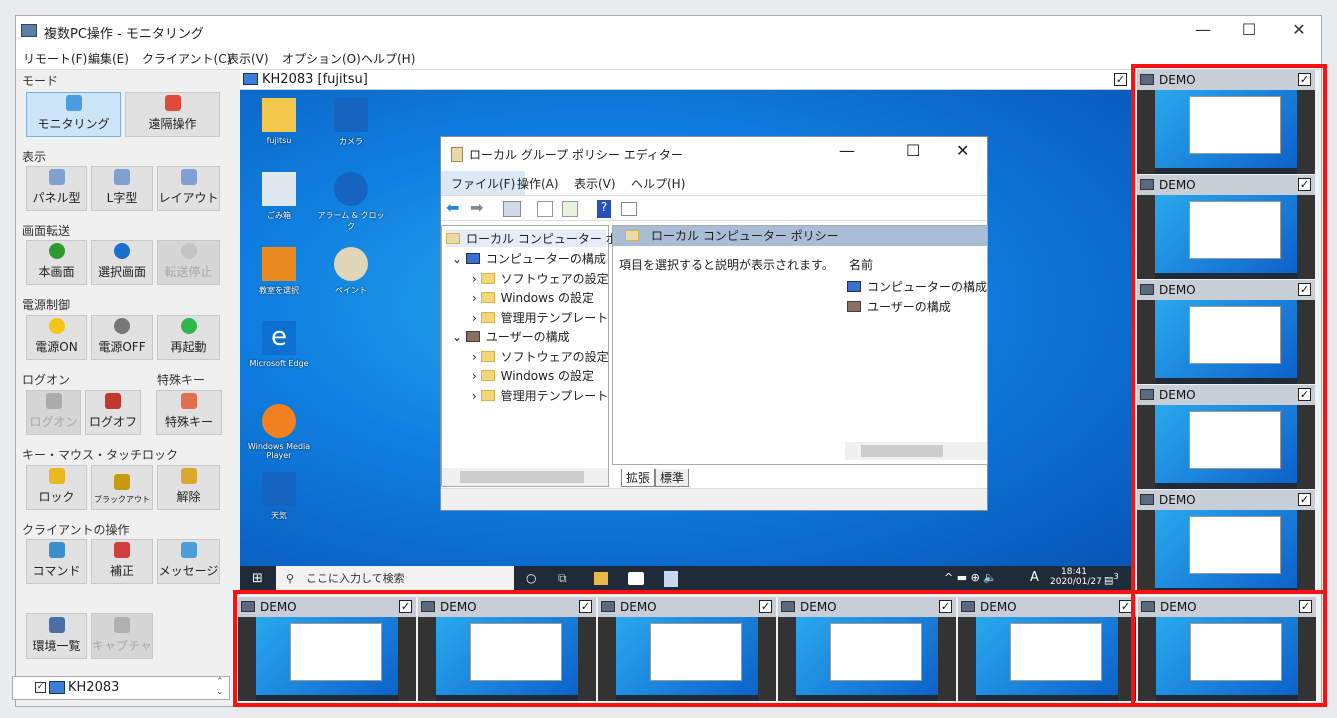 The image size is (1337, 718). I want to click on logon-button: ログオン, so click(53, 412).